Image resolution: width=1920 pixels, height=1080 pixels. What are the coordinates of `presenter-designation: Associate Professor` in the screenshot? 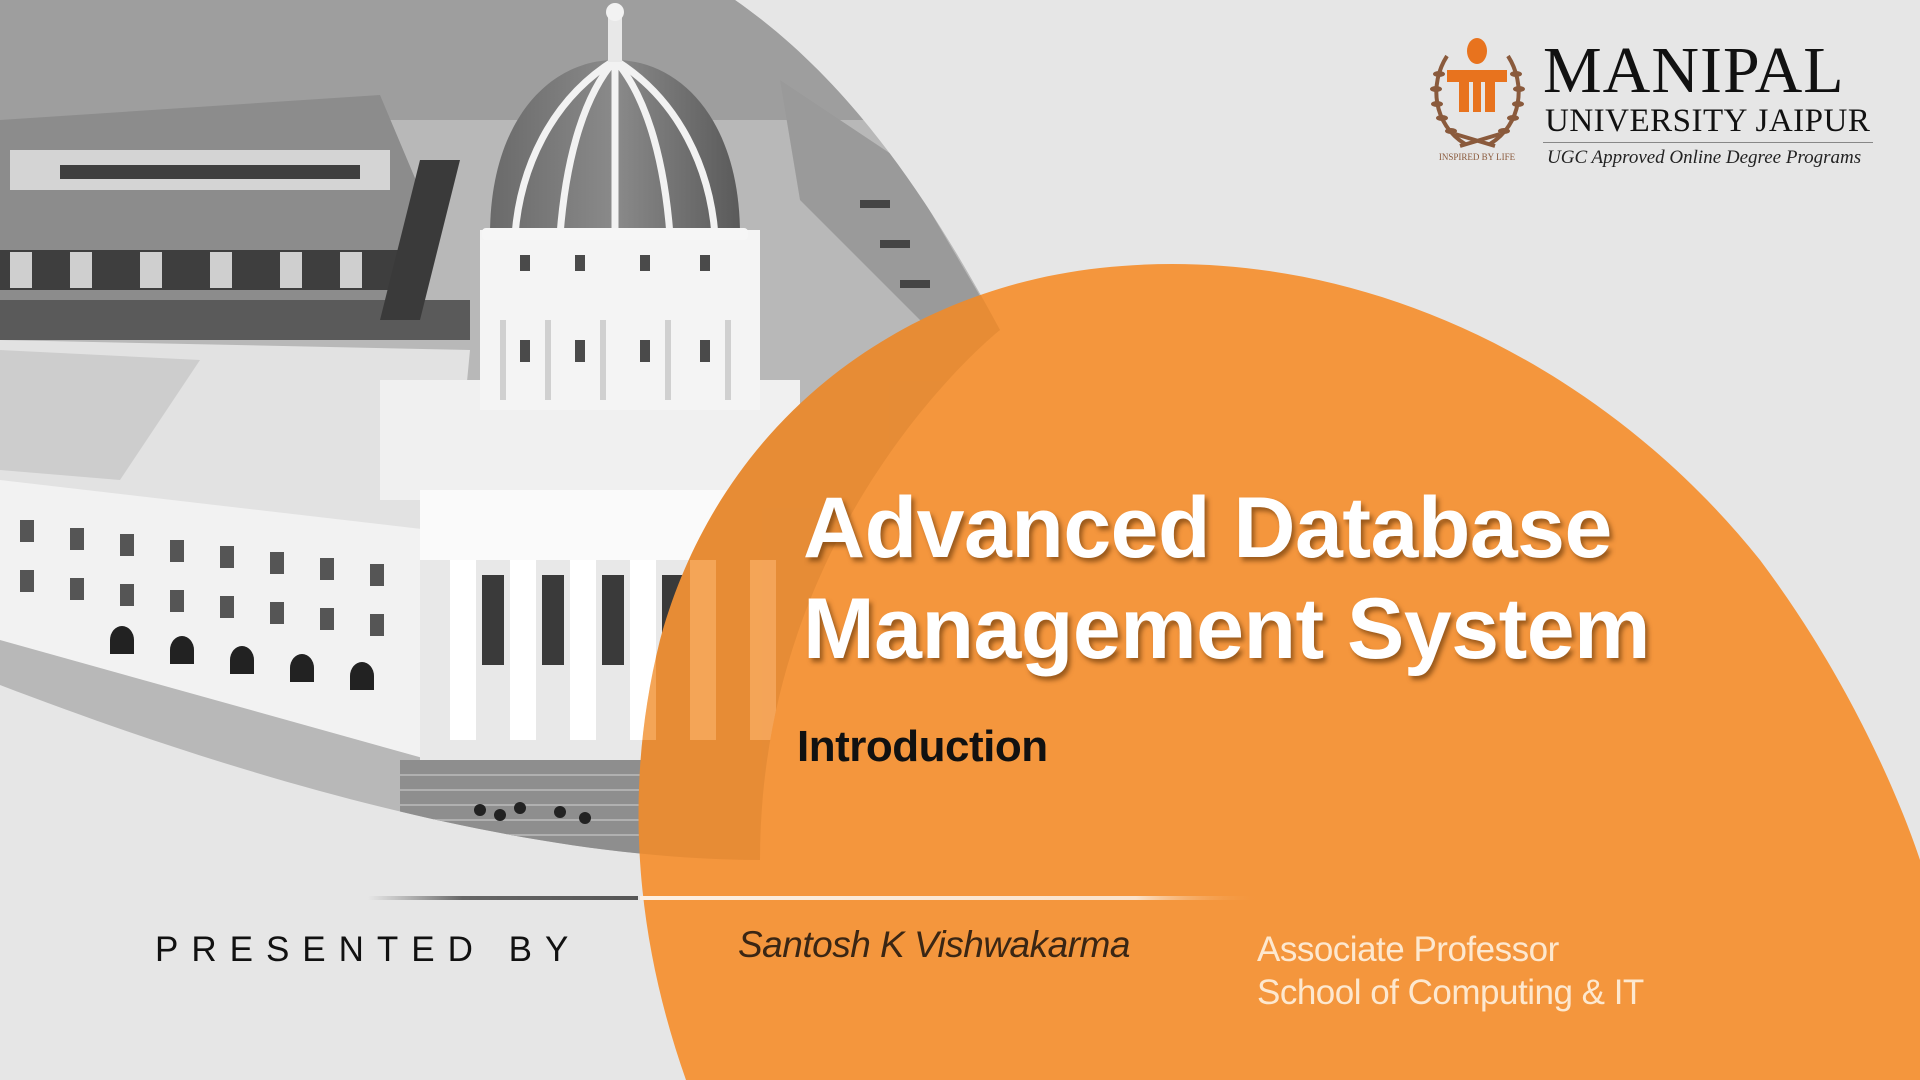 It's located at (1408, 949).